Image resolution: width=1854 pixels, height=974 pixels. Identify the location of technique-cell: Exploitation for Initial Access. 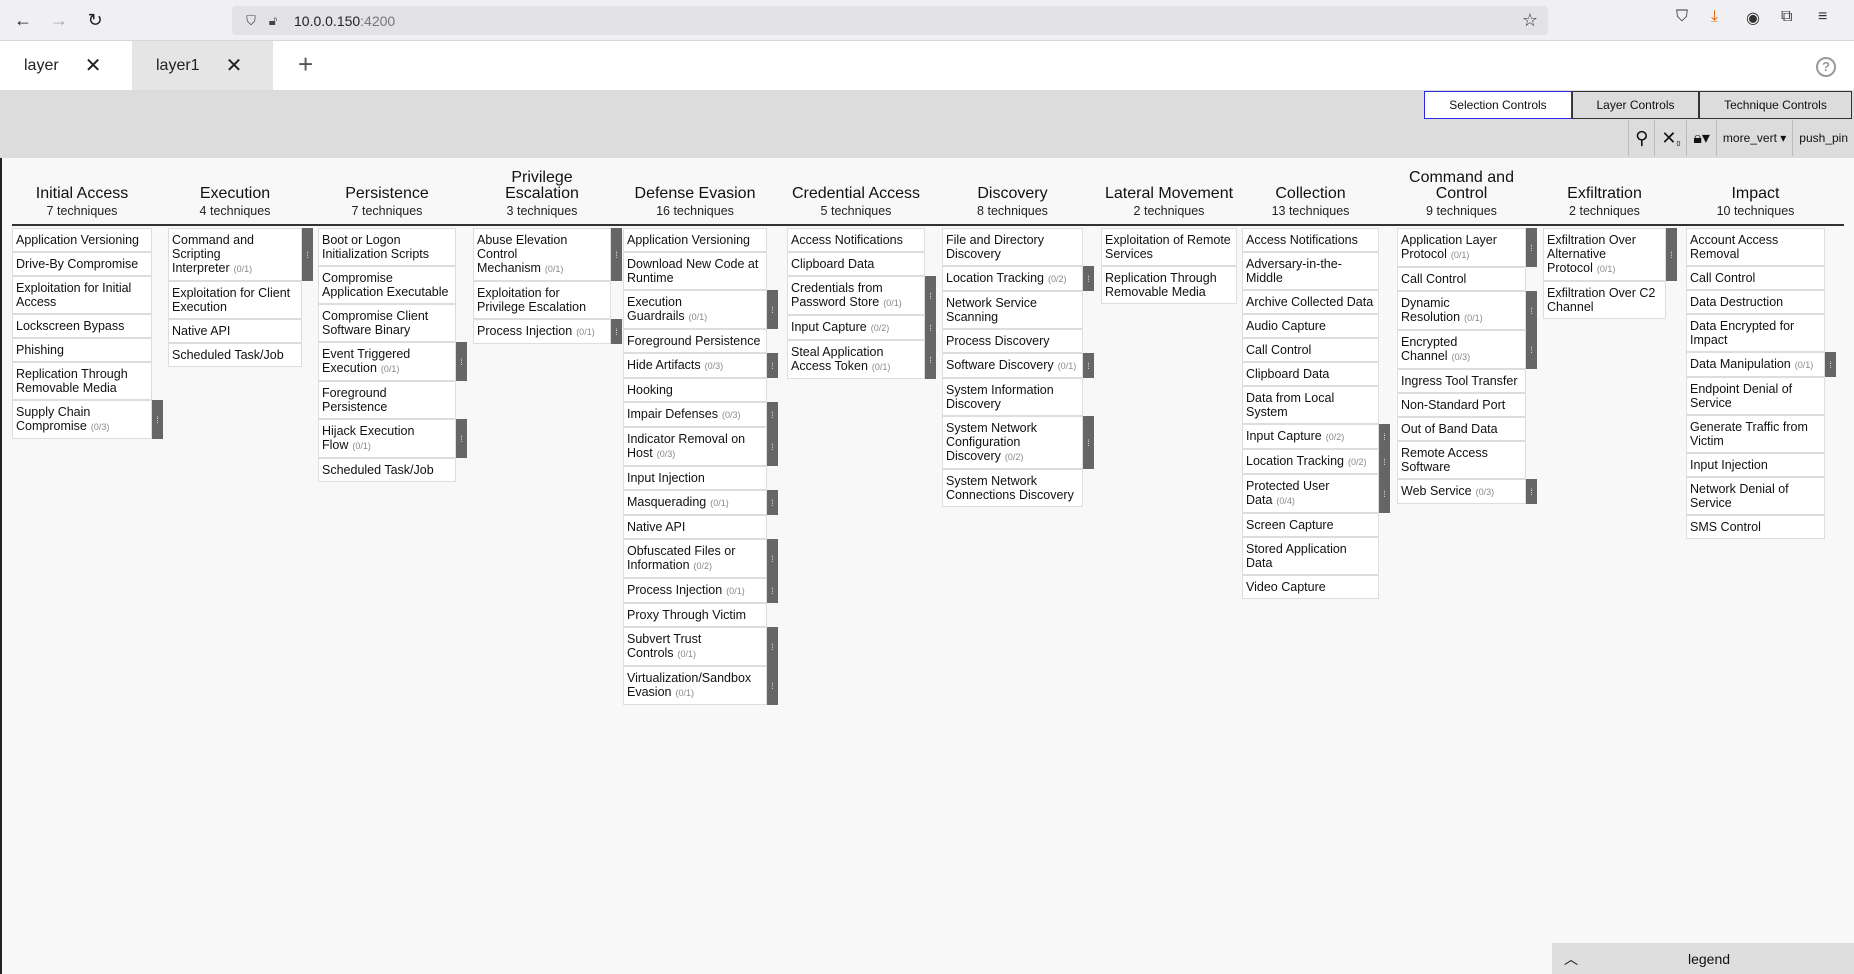
(82, 295).